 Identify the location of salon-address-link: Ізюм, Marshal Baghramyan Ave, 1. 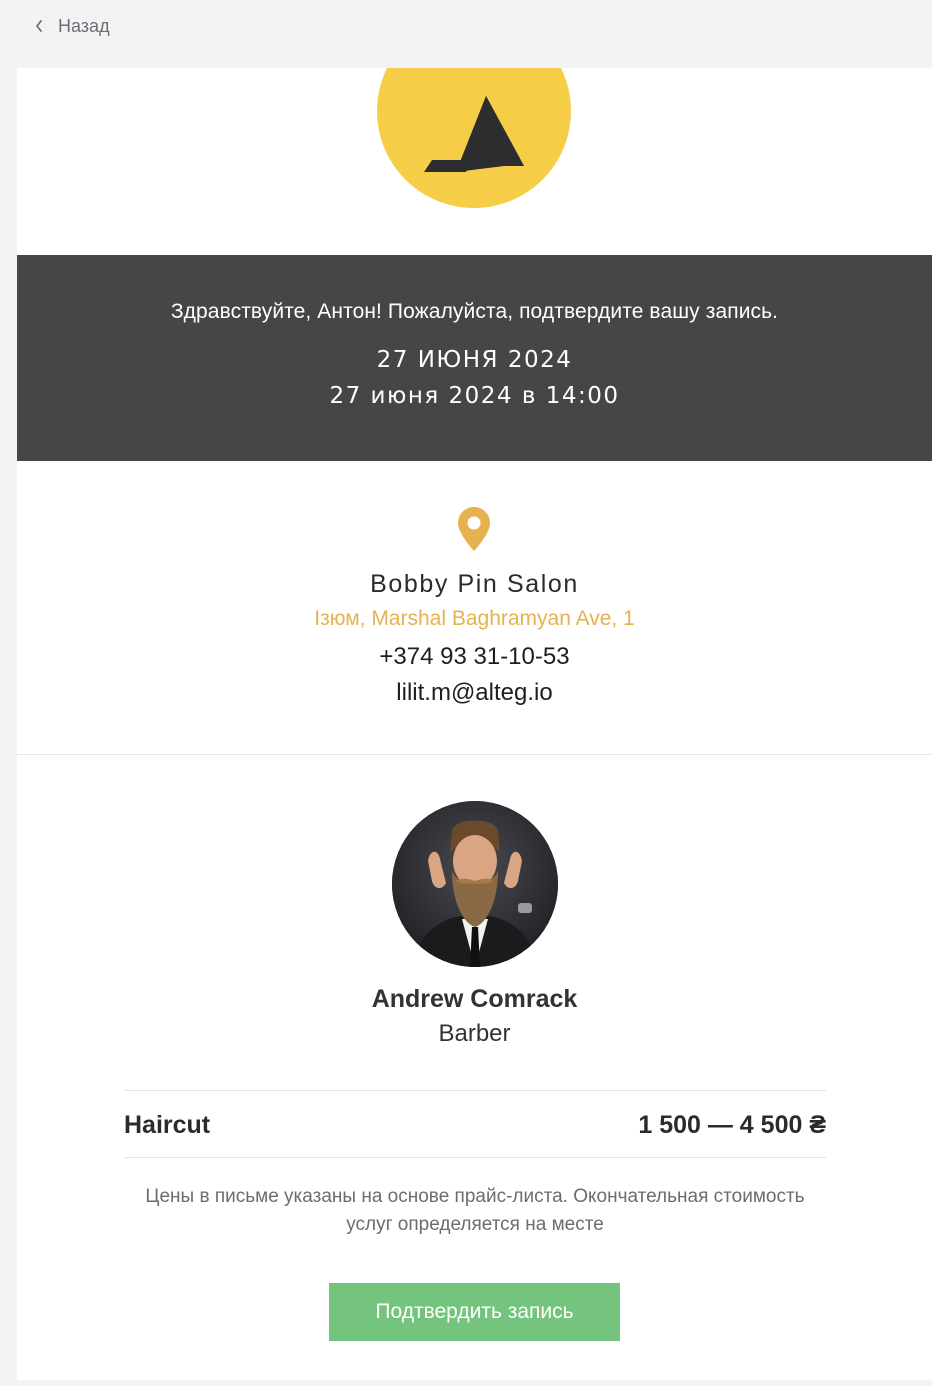
(474, 619).